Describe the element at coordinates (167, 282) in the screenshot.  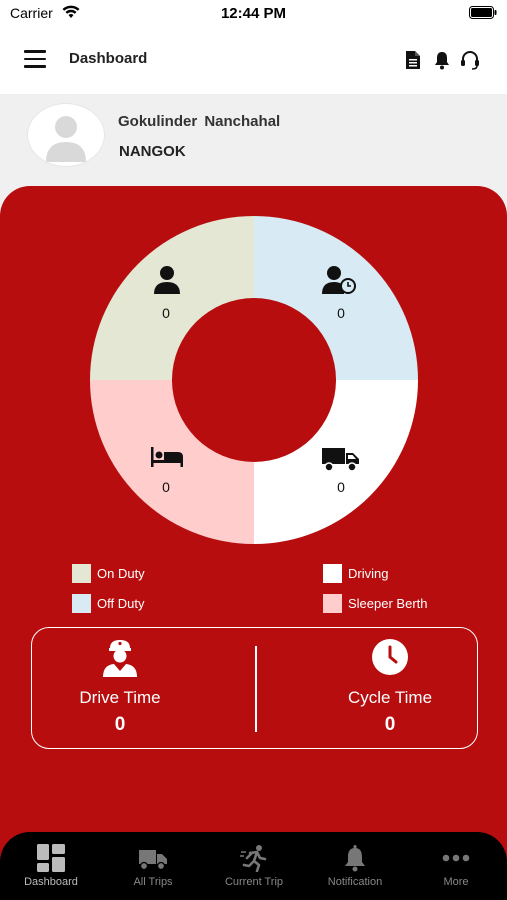
I see `user-icon` at that location.